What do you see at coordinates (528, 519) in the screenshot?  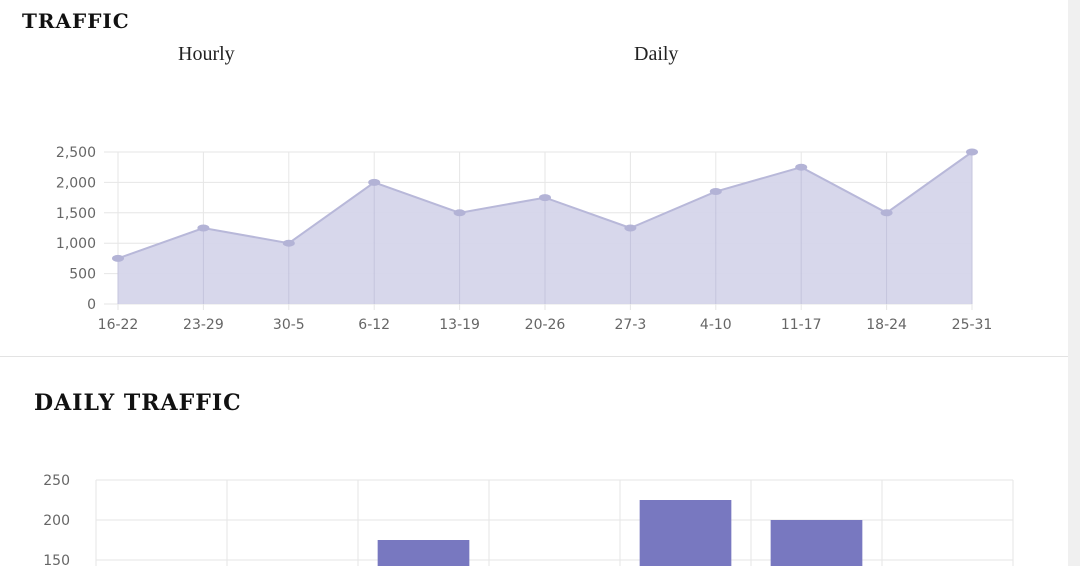 I see `daily-traffic-bar-chart: 150 200 250` at bounding box center [528, 519].